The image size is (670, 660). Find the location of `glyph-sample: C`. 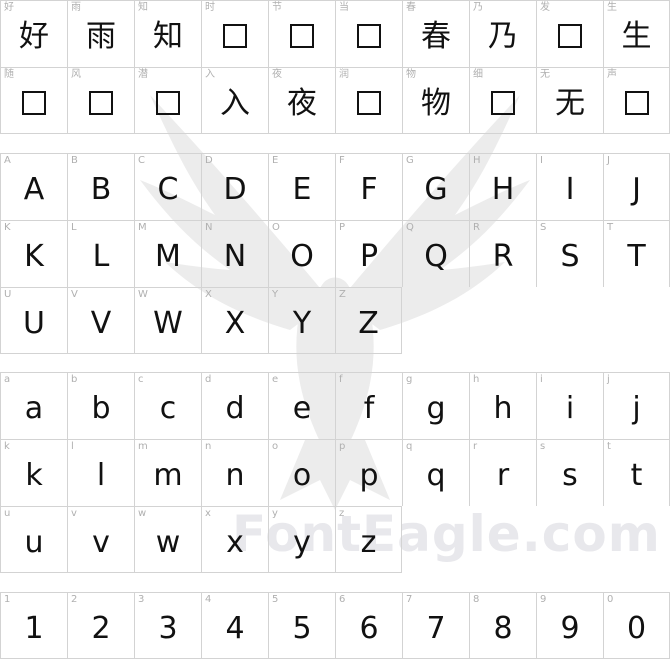

glyph-sample: C is located at coordinates (168, 189).